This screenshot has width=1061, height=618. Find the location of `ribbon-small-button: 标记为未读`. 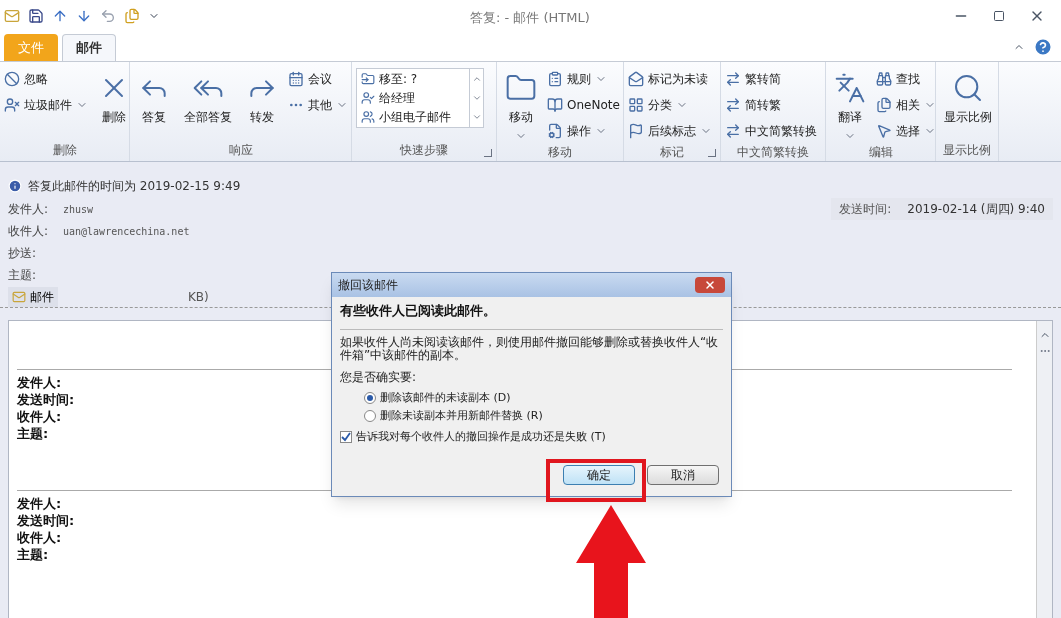

ribbon-small-button: 标记为未读 is located at coordinates (670, 79).